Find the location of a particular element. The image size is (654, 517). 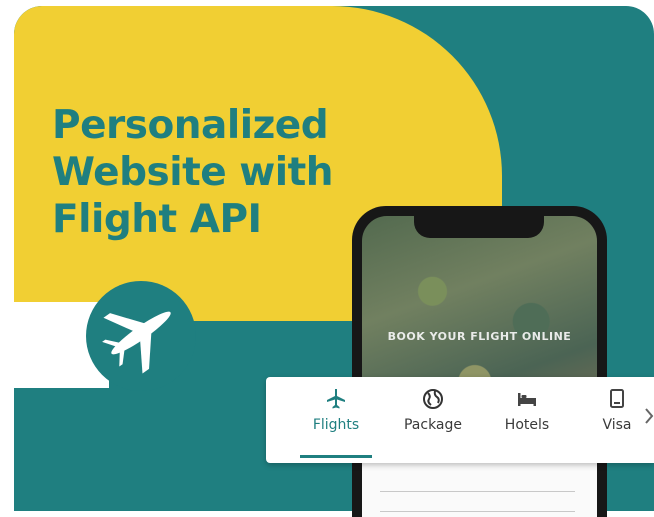

chevron-right-icon is located at coordinates (649, 416).